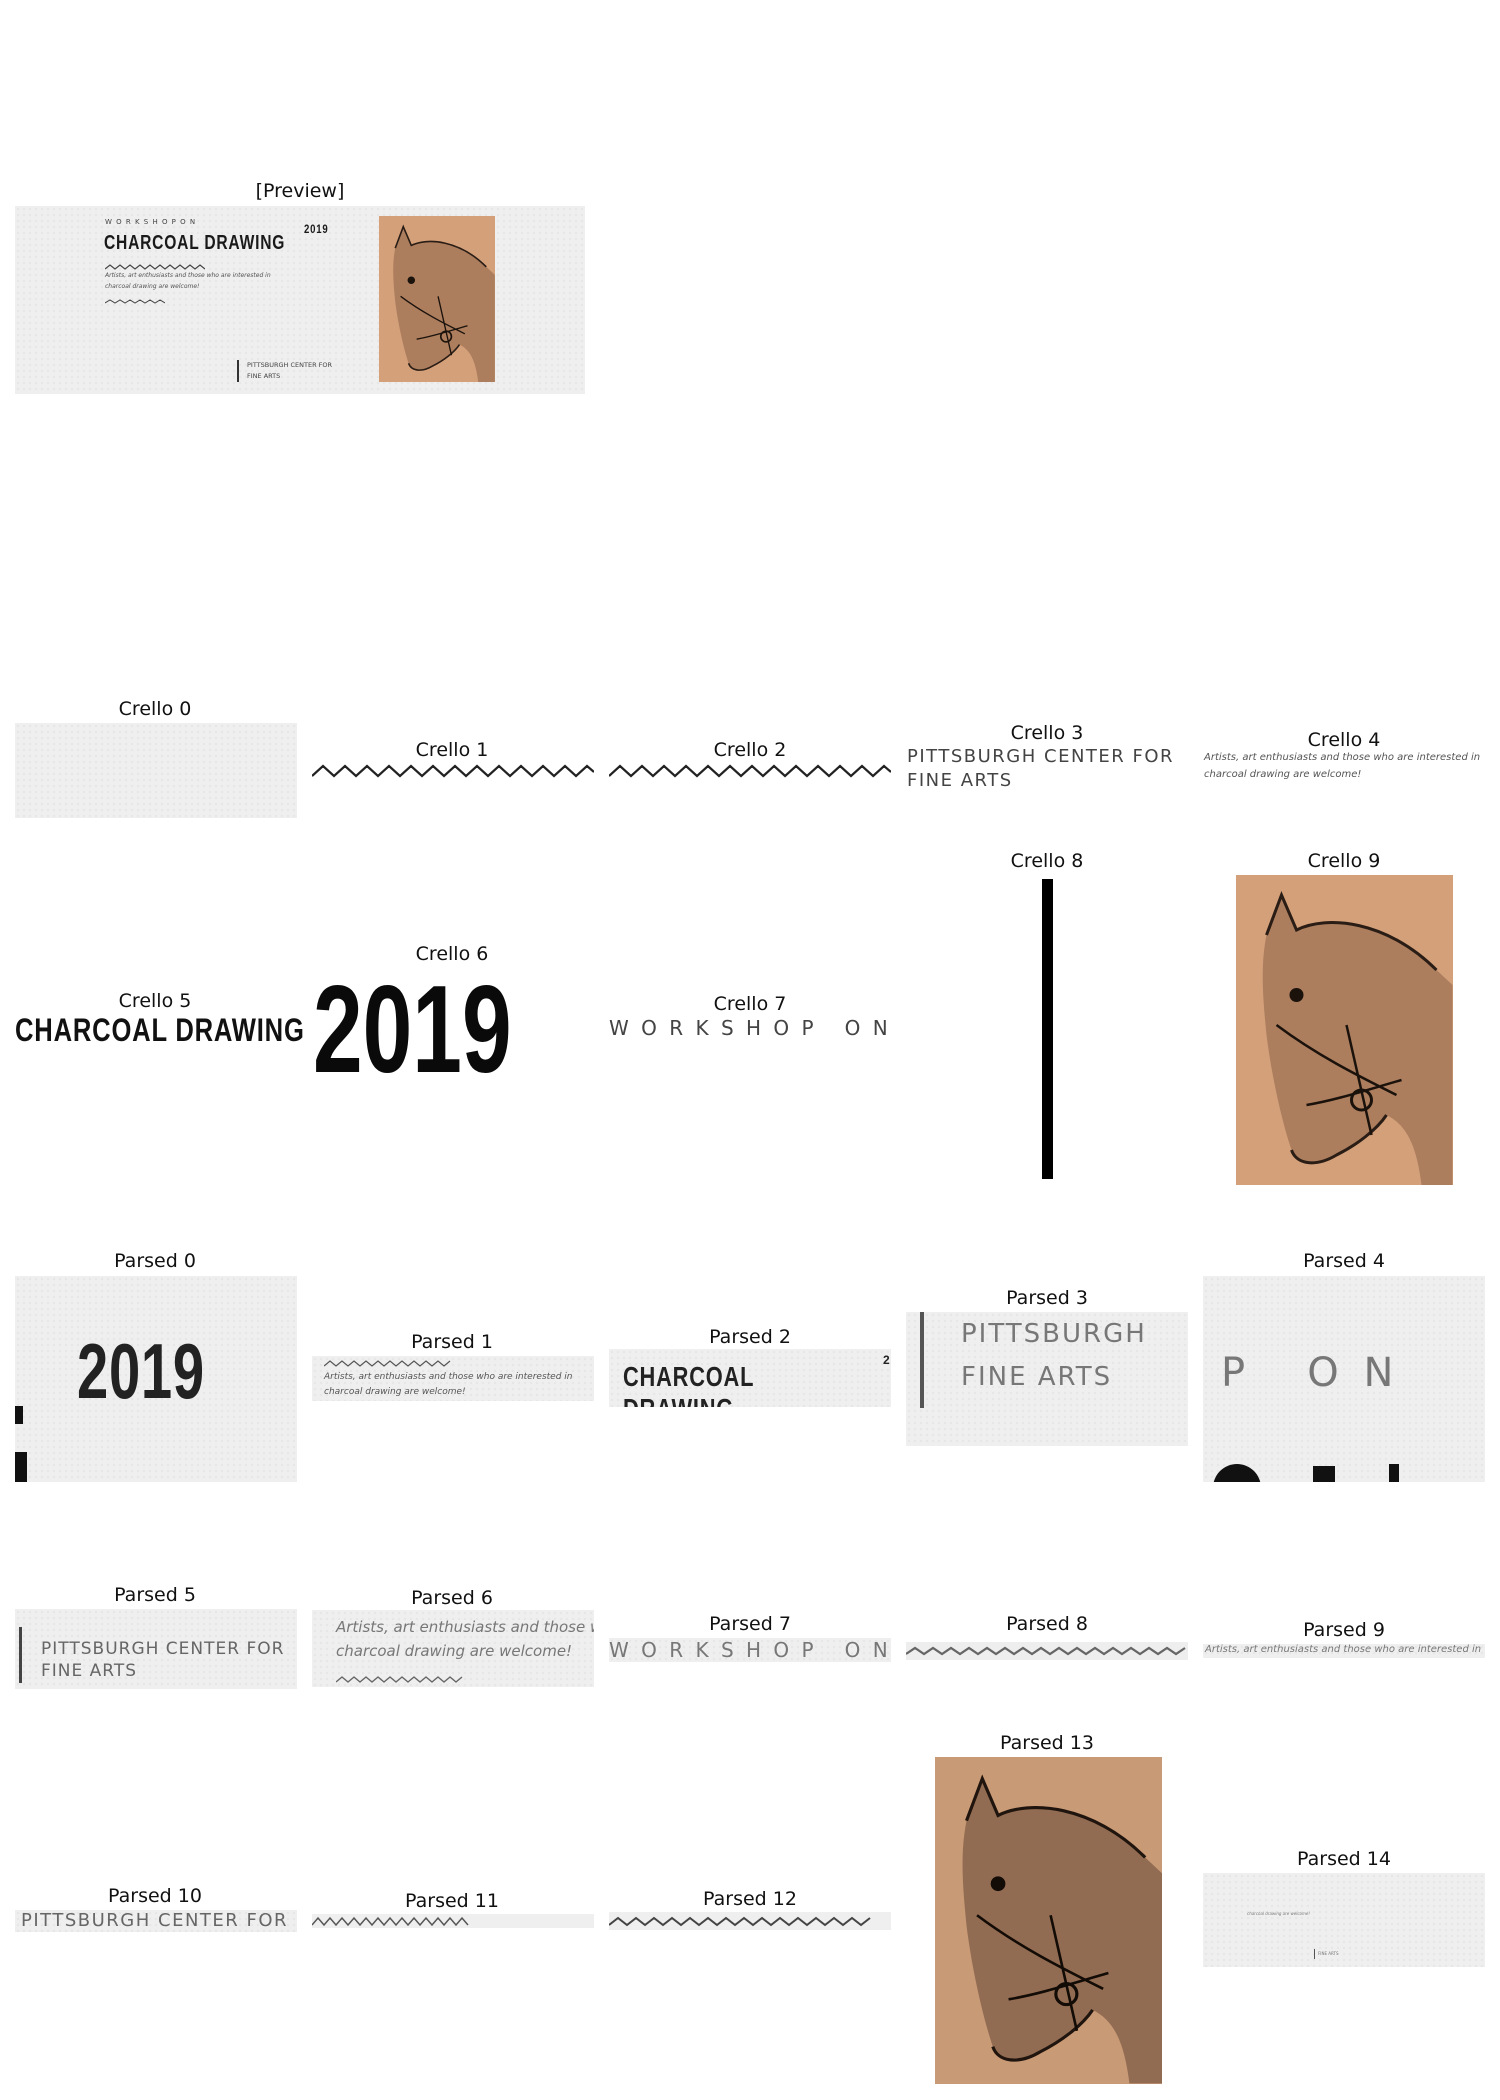  What do you see at coordinates (160, 1030) in the screenshot?
I see `crello-5-title: CHARCOAL DRAWING` at bounding box center [160, 1030].